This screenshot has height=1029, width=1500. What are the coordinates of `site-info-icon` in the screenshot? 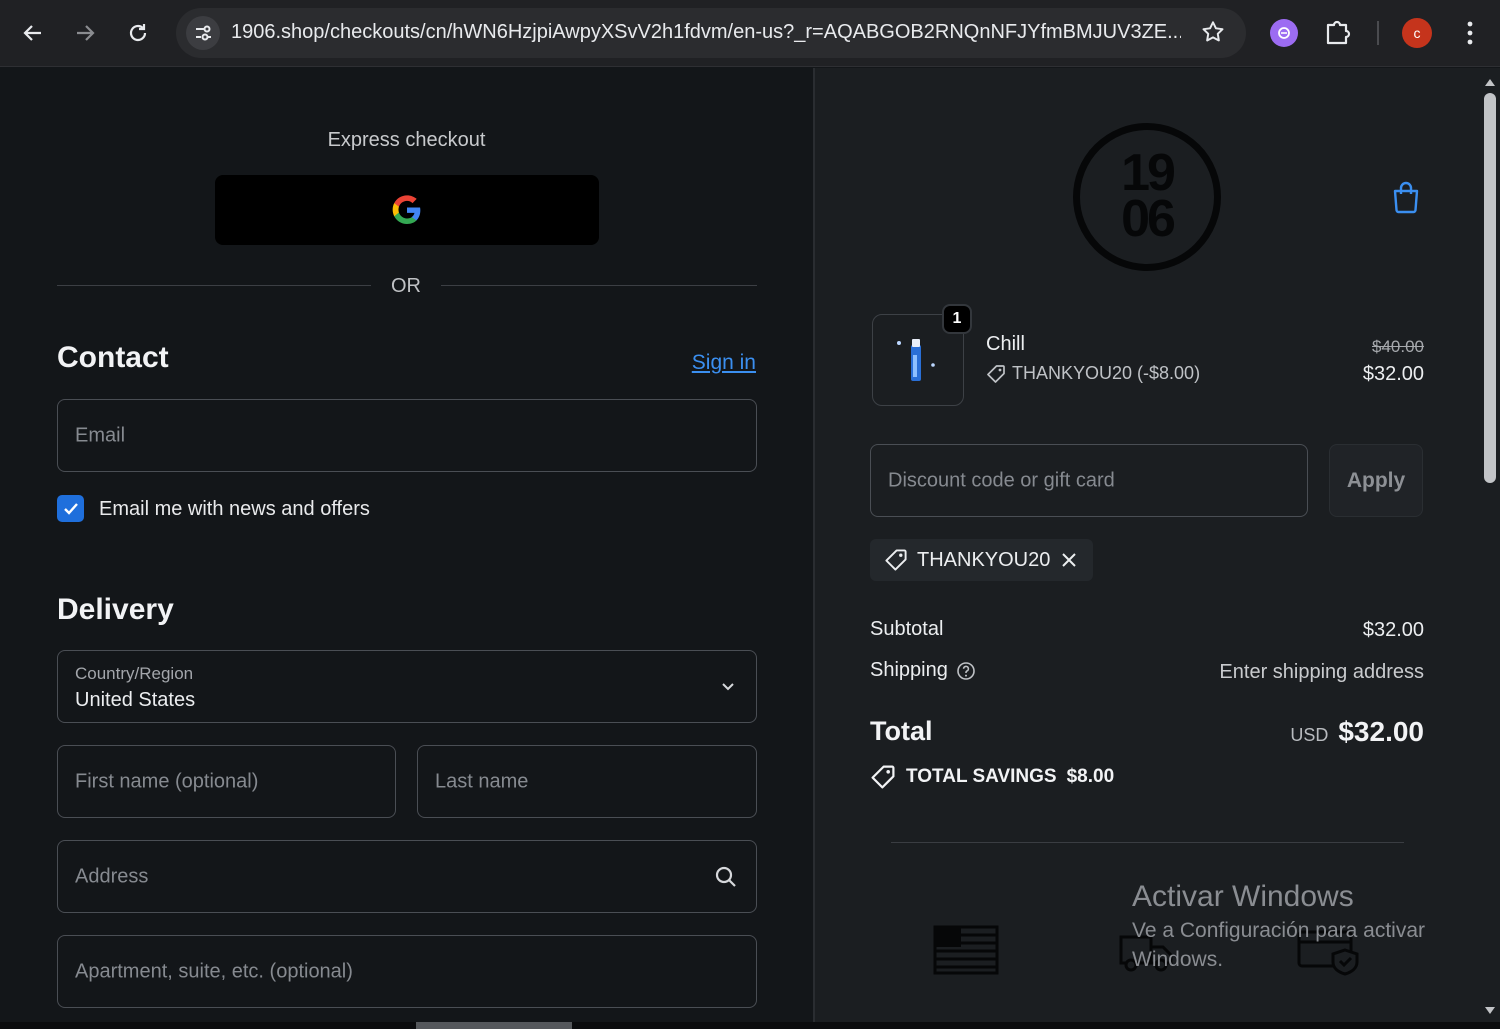 It's located at (203, 33).